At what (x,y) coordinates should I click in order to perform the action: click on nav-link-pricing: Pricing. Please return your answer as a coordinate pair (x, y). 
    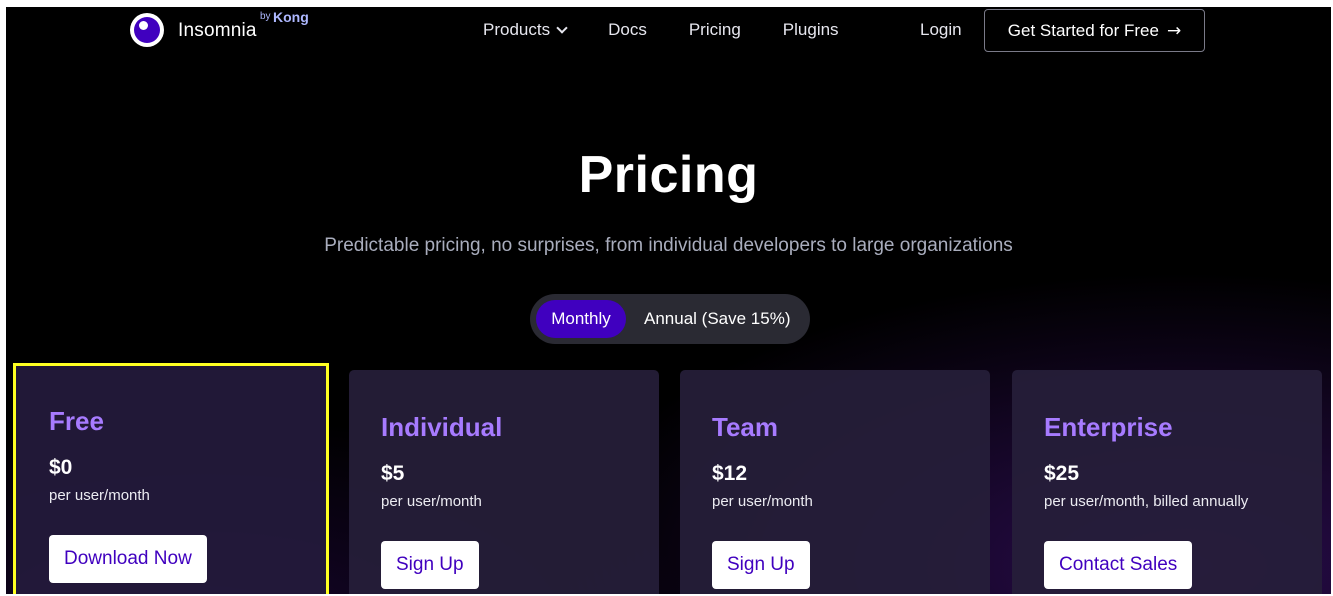
    Looking at the image, I should click on (715, 30).